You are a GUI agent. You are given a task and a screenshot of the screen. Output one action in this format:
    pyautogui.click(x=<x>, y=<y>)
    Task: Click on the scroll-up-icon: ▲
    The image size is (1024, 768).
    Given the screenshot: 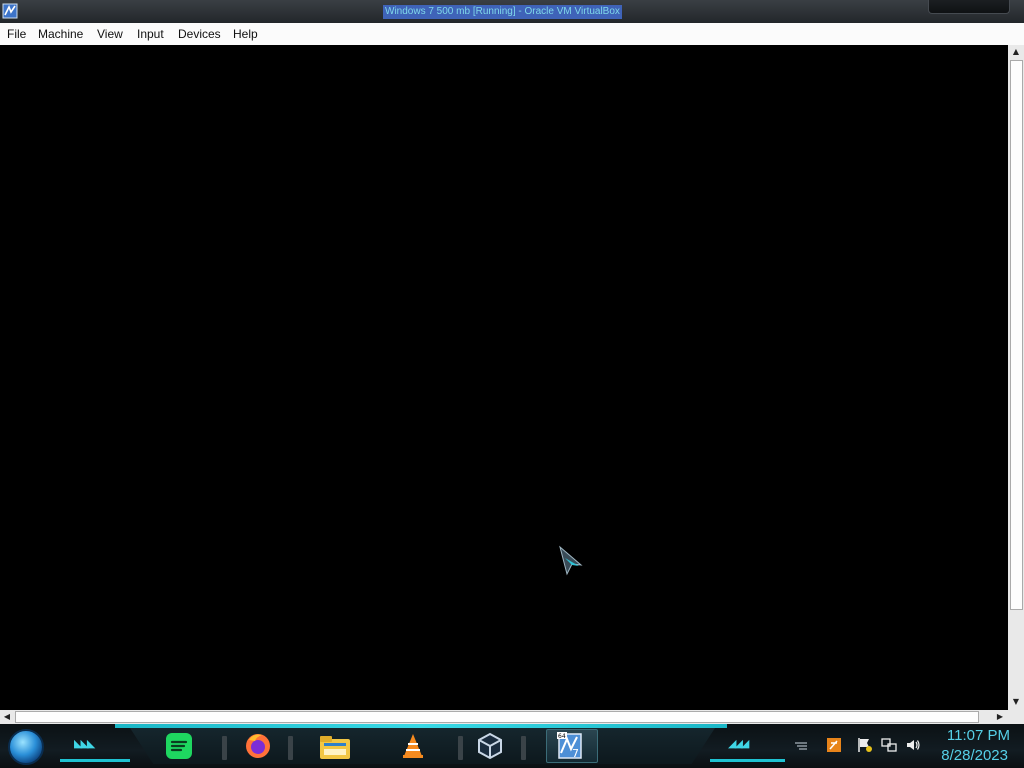 What is the action you would take?
    pyautogui.click(x=1016, y=52)
    